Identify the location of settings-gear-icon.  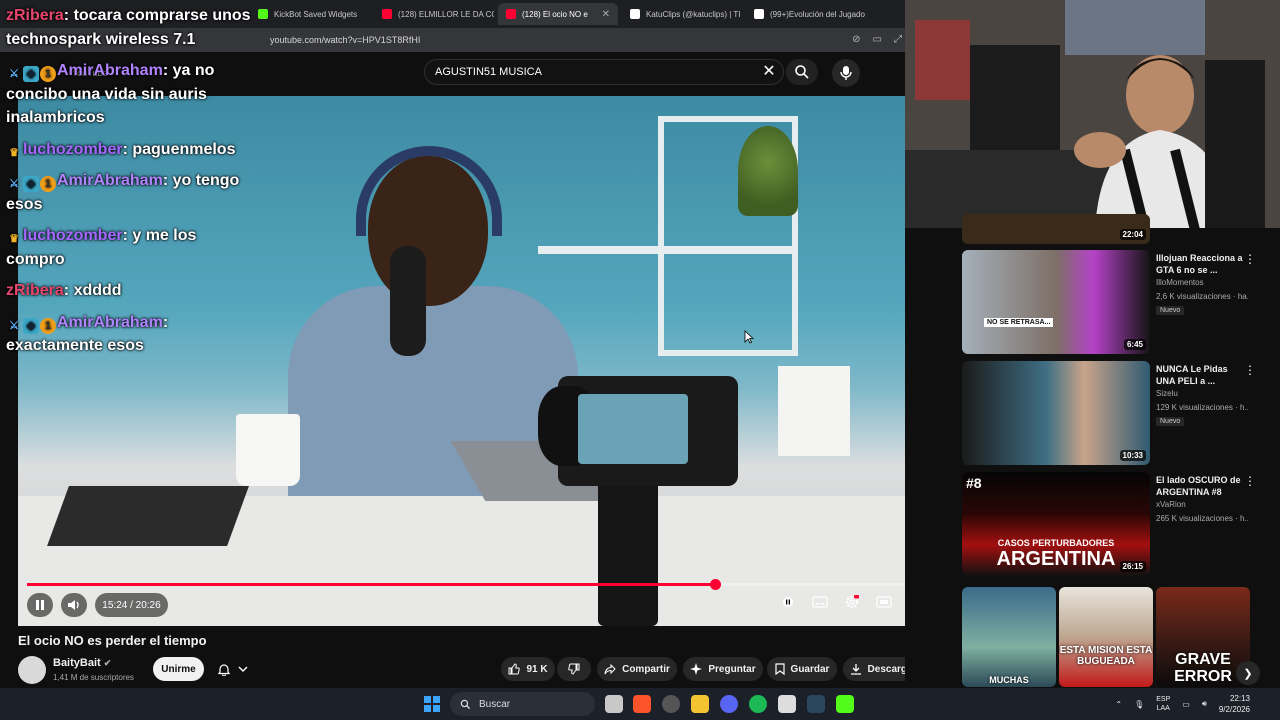
(852, 602).